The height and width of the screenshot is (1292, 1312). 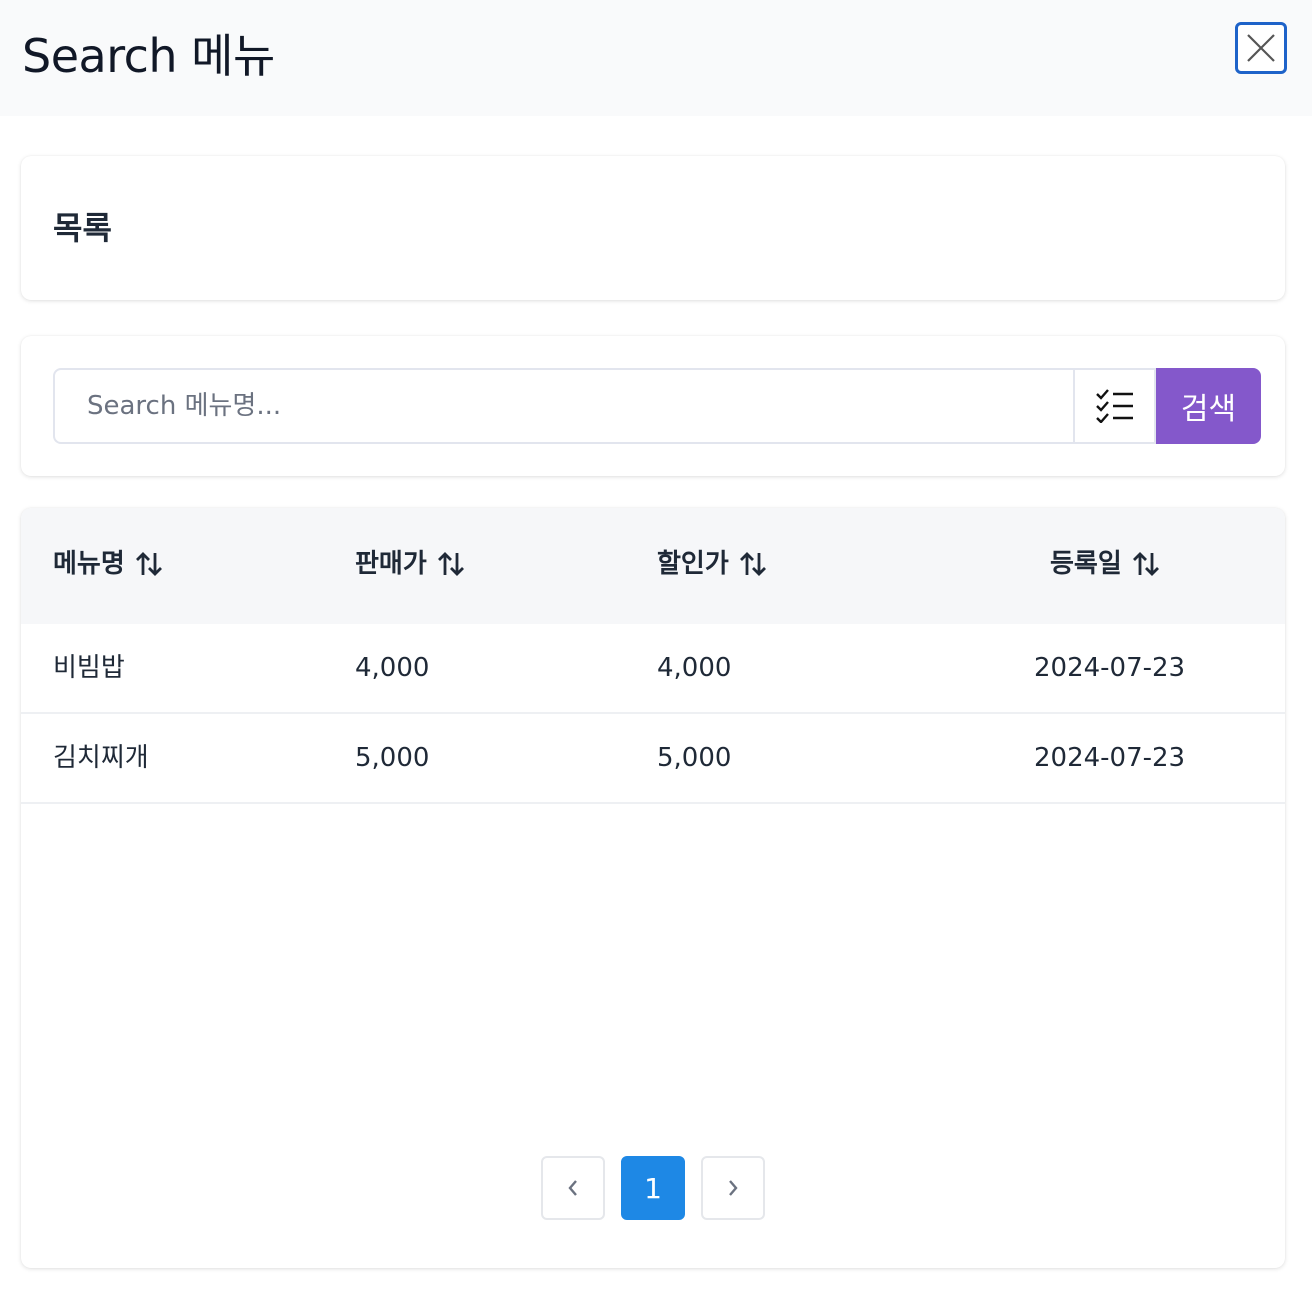 I want to click on column-header-price: 판매가, so click(x=410, y=564).